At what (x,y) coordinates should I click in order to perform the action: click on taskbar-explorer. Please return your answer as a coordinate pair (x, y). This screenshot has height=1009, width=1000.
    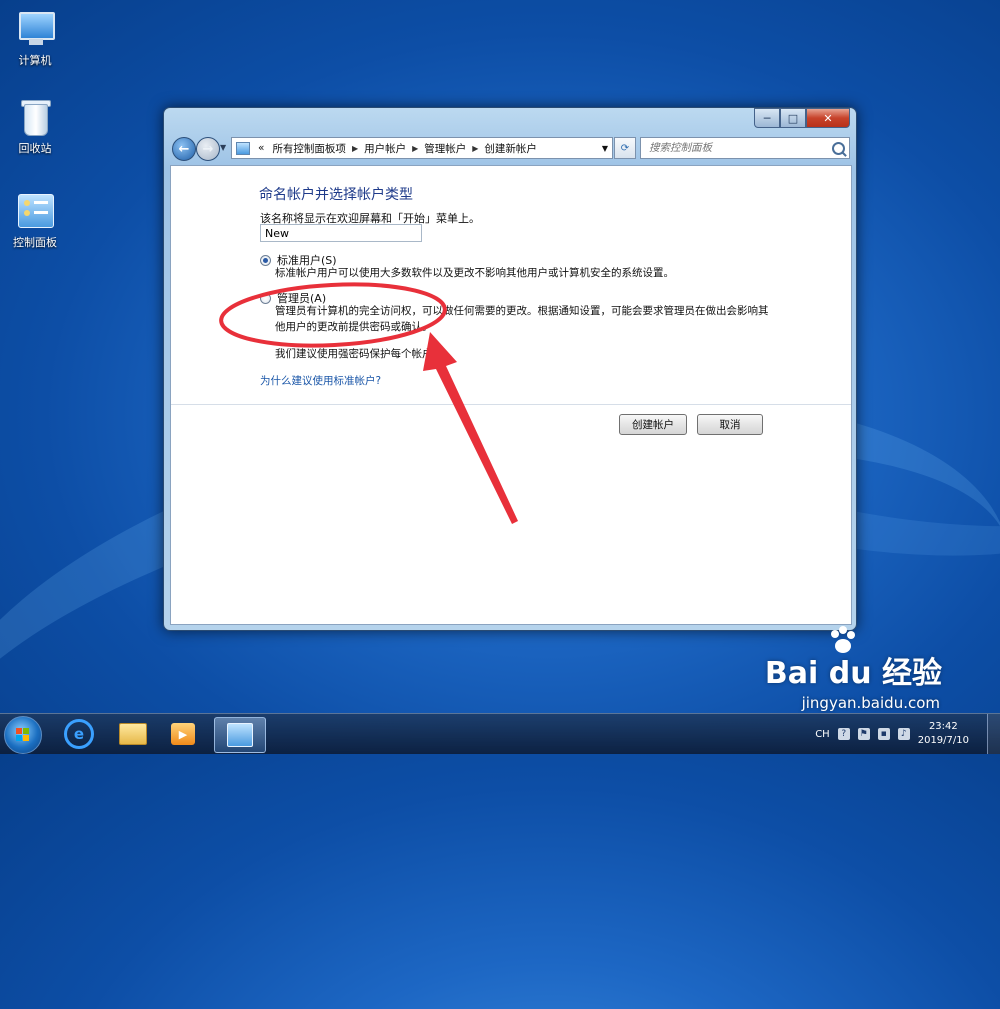
    Looking at the image, I should click on (133, 734).